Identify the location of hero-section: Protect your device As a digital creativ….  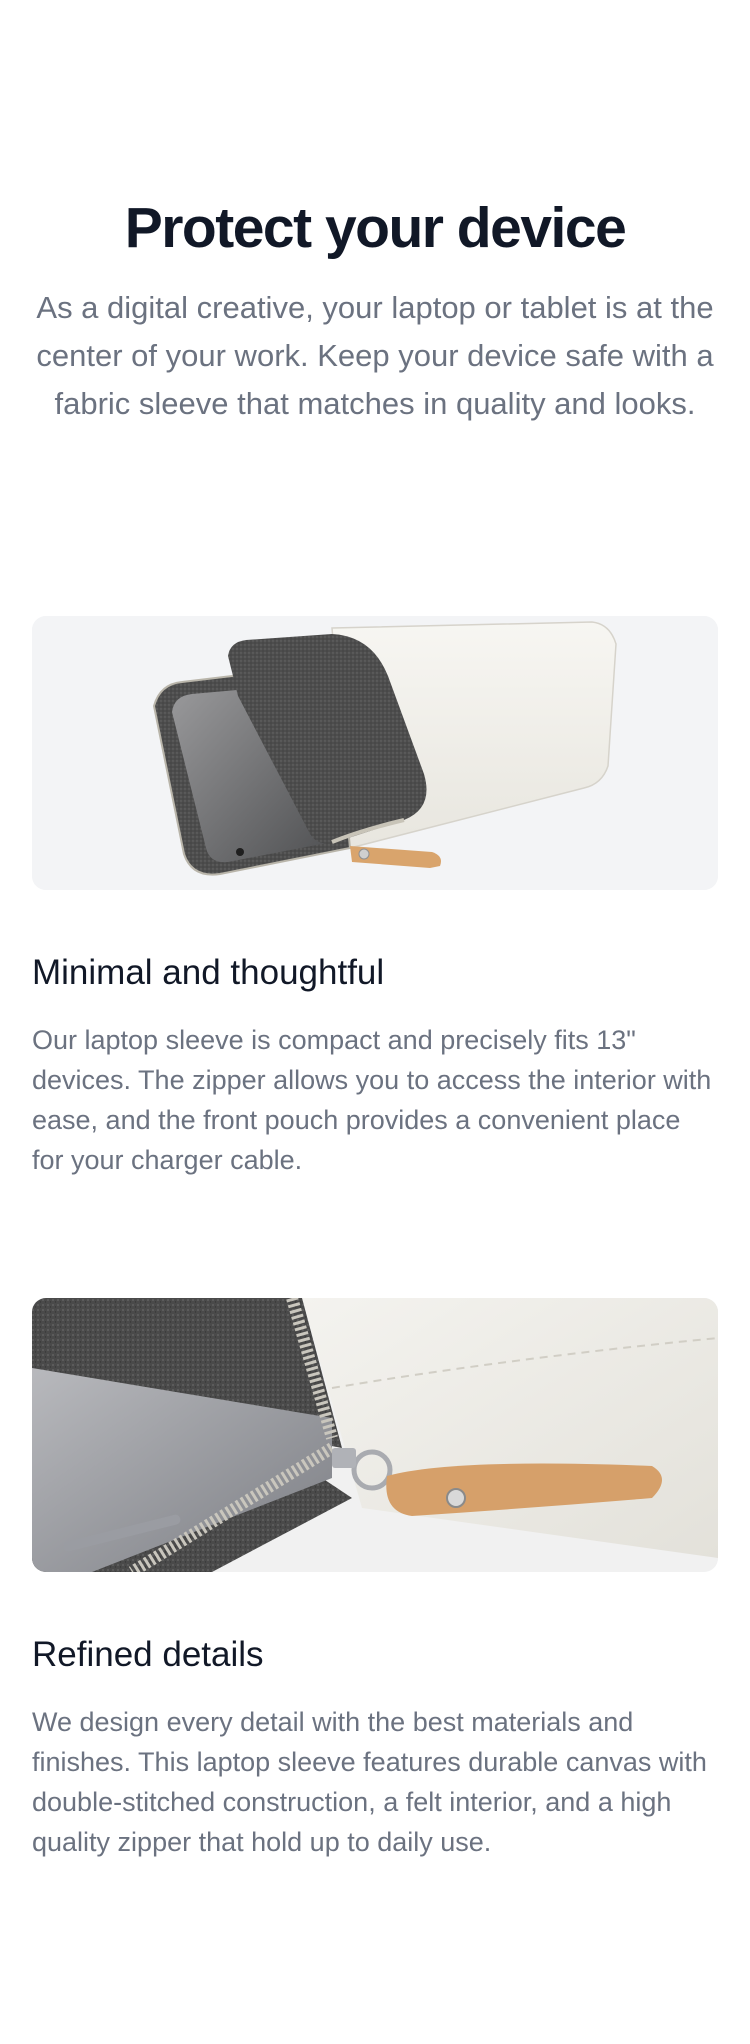
(375, 308).